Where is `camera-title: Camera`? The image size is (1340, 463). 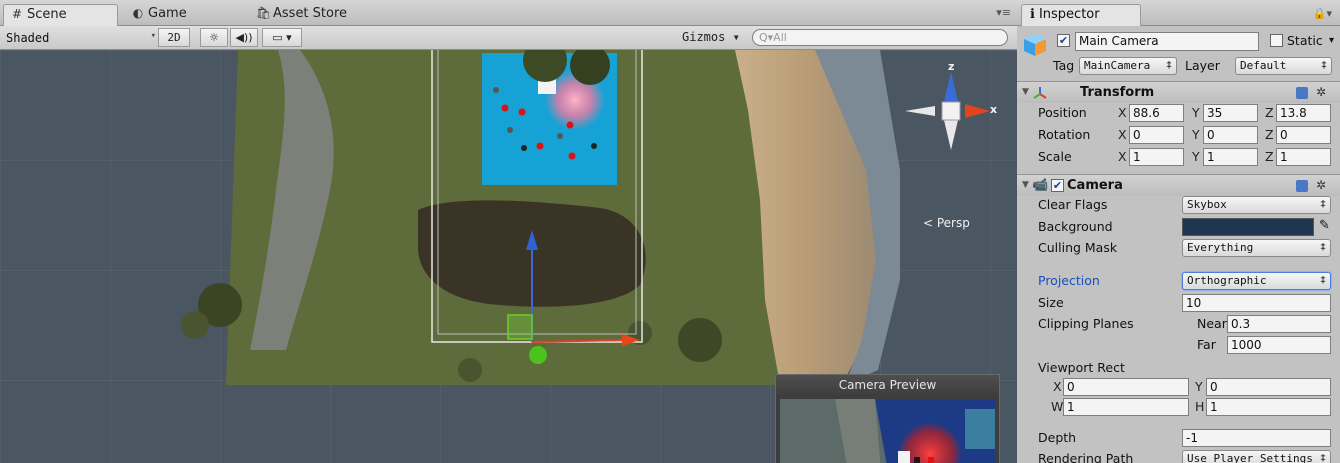 camera-title: Camera is located at coordinates (1095, 185).